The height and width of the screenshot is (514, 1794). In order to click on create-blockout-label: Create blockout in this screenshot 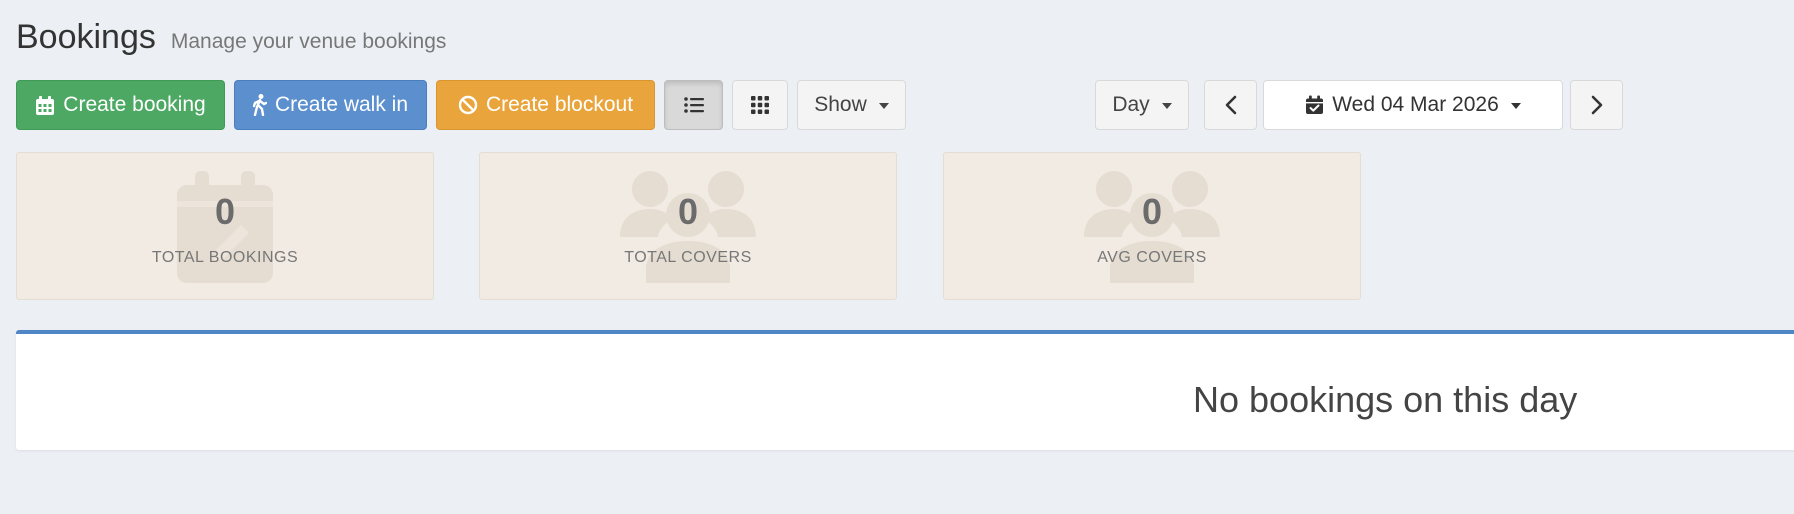, I will do `click(559, 104)`.